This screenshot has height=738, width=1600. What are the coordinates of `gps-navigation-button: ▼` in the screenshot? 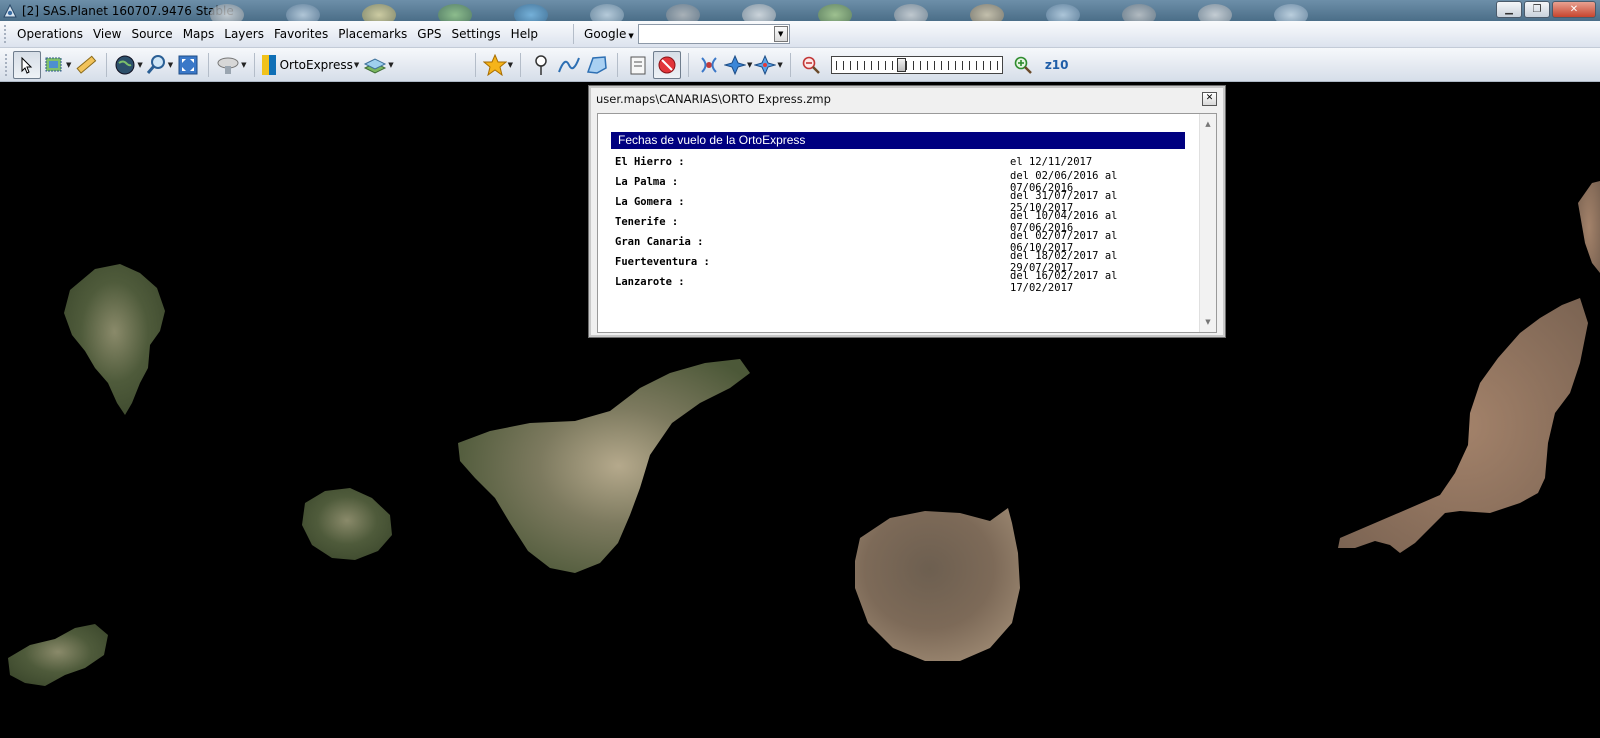 It's located at (768, 65).